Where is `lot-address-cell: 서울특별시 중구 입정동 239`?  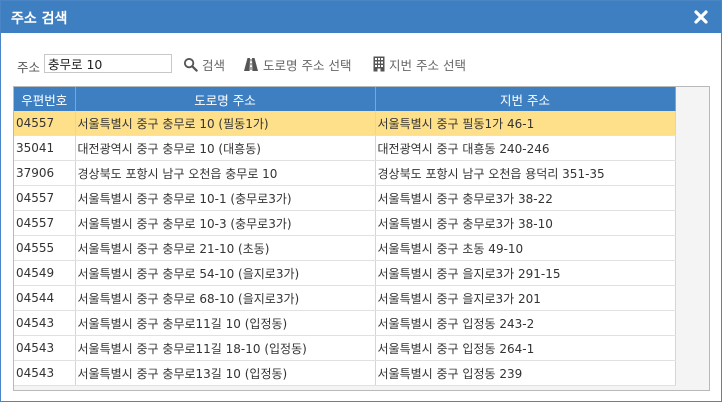
lot-address-cell: 서울특별시 중구 입정동 239 is located at coordinates (525, 373).